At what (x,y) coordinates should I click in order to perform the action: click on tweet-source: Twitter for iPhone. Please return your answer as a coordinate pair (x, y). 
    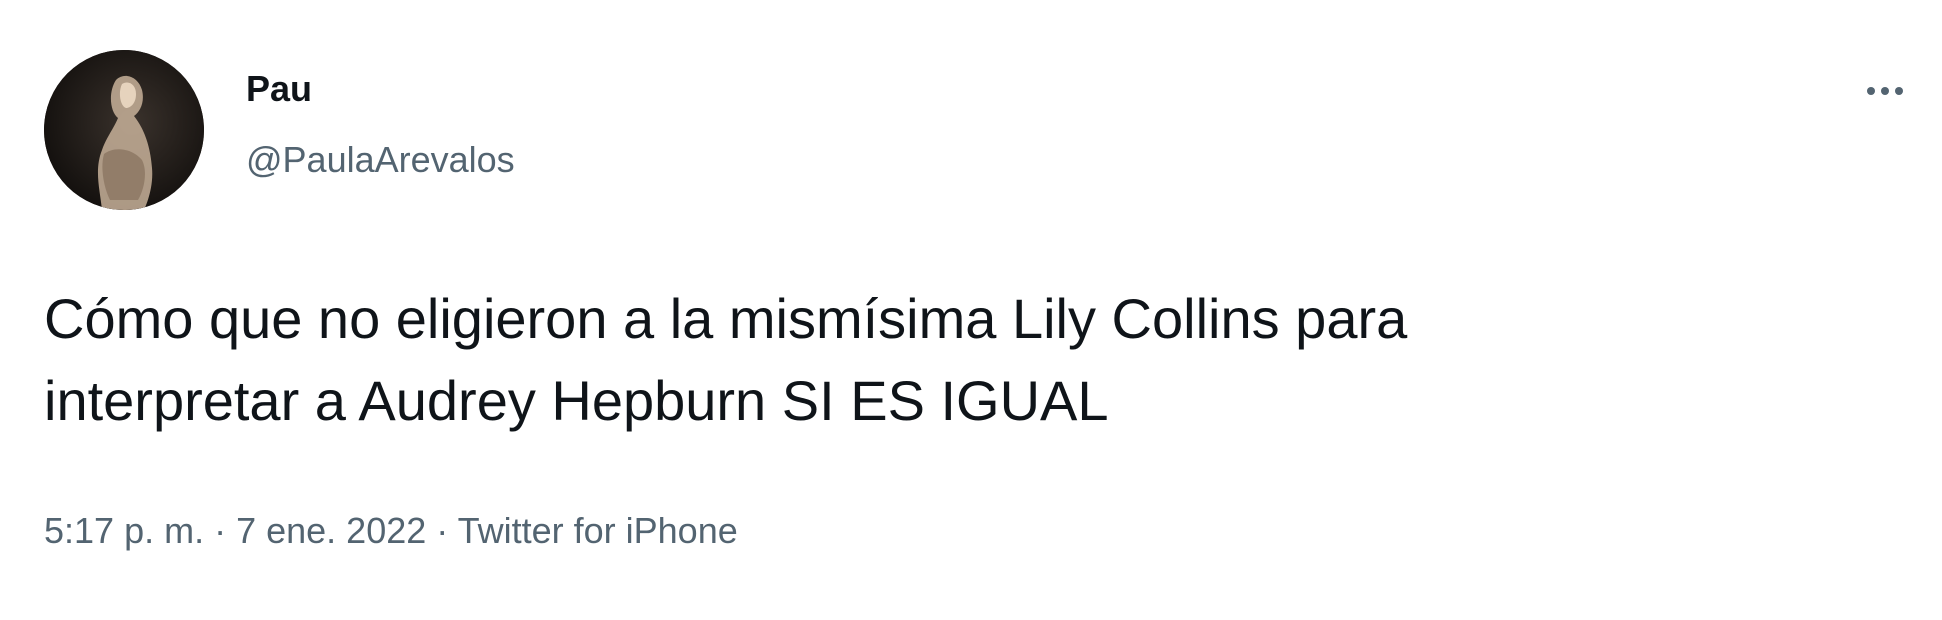
    Looking at the image, I should click on (598, 530).